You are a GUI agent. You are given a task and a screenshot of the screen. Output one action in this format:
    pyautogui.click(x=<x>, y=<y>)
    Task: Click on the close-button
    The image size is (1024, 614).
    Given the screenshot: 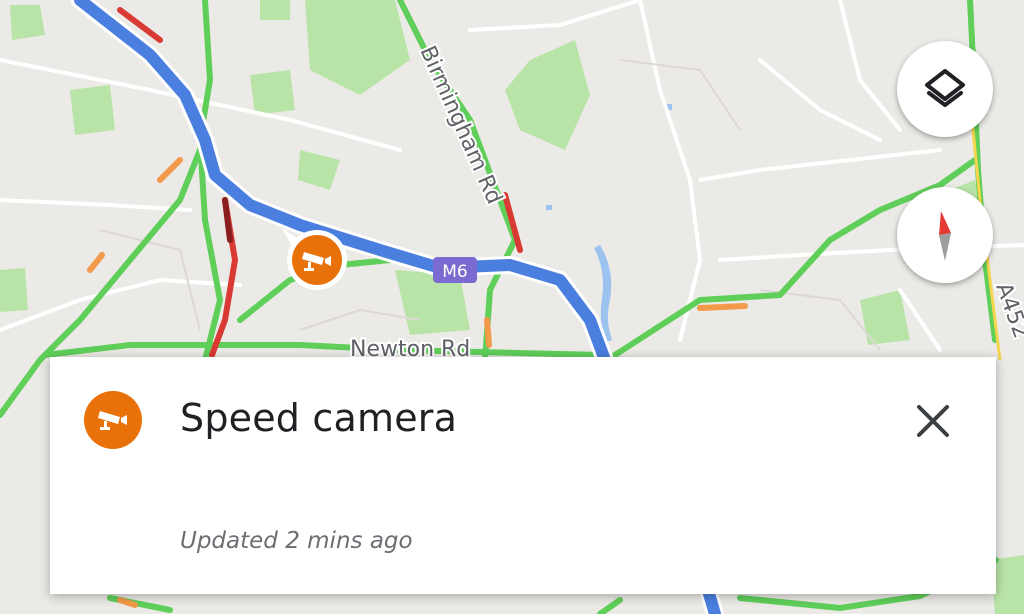 What is the action you would take?
    pyautogui.click(x=933, y=421)
    